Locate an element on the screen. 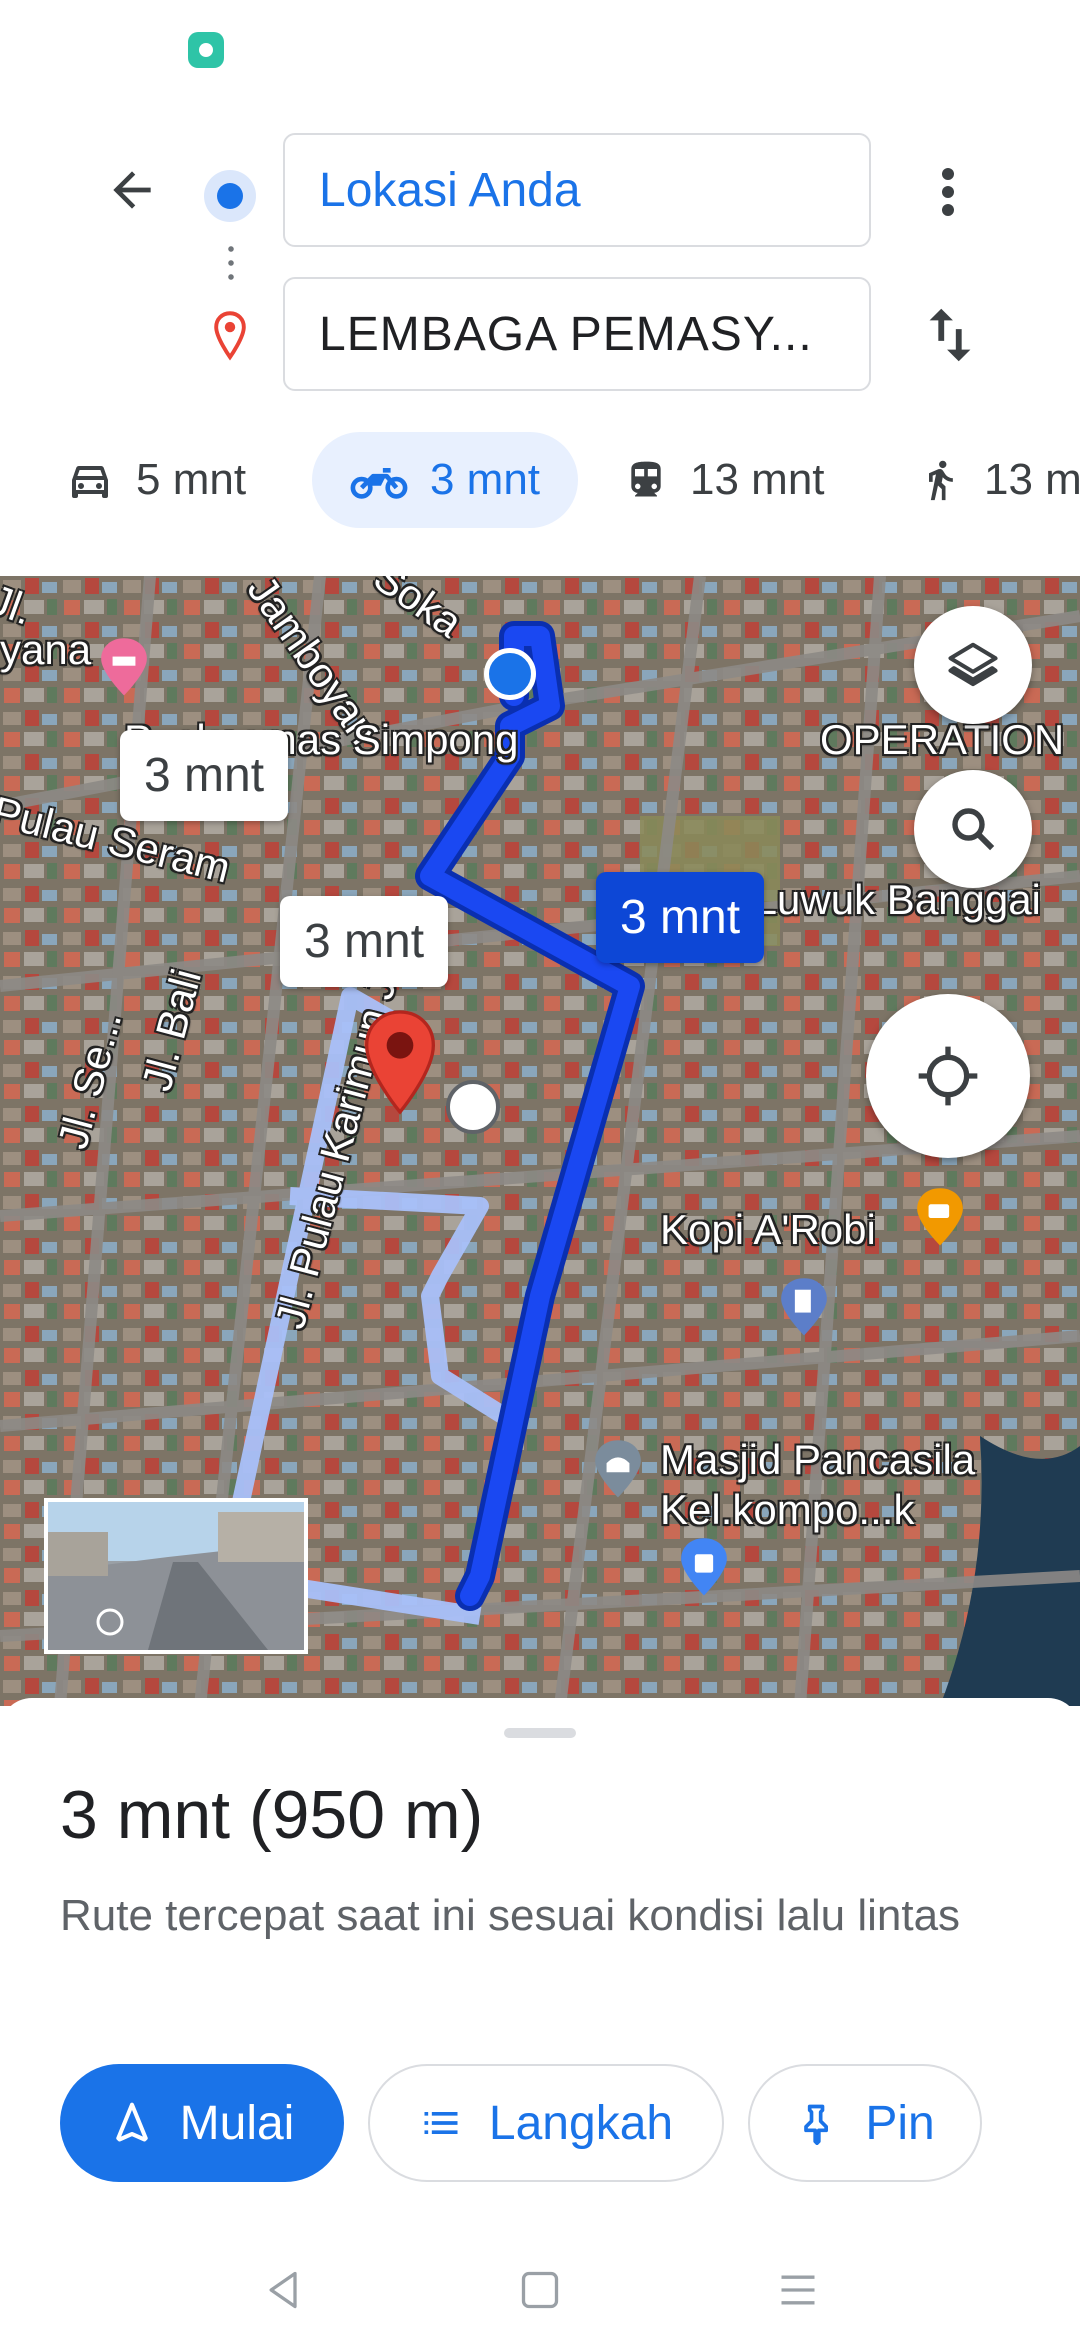 Image resolution: width=1080 pixels, height=2340 pixels. nav-menu-icon is located at coordinates (798, 2290).